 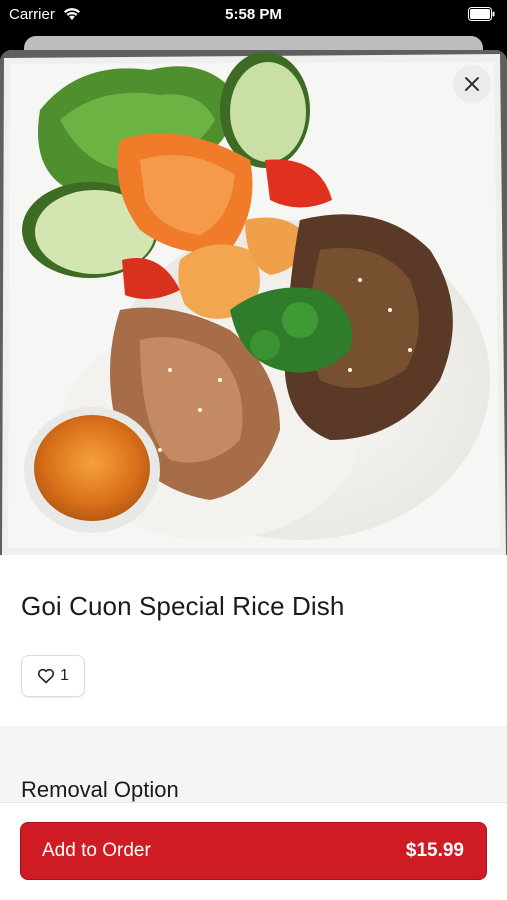 What do you see at coordinates (183, 606) in the screenshot?
I see `dish-title: Goi Cuon Special Rice Dish` at bounding box center [183, 606].